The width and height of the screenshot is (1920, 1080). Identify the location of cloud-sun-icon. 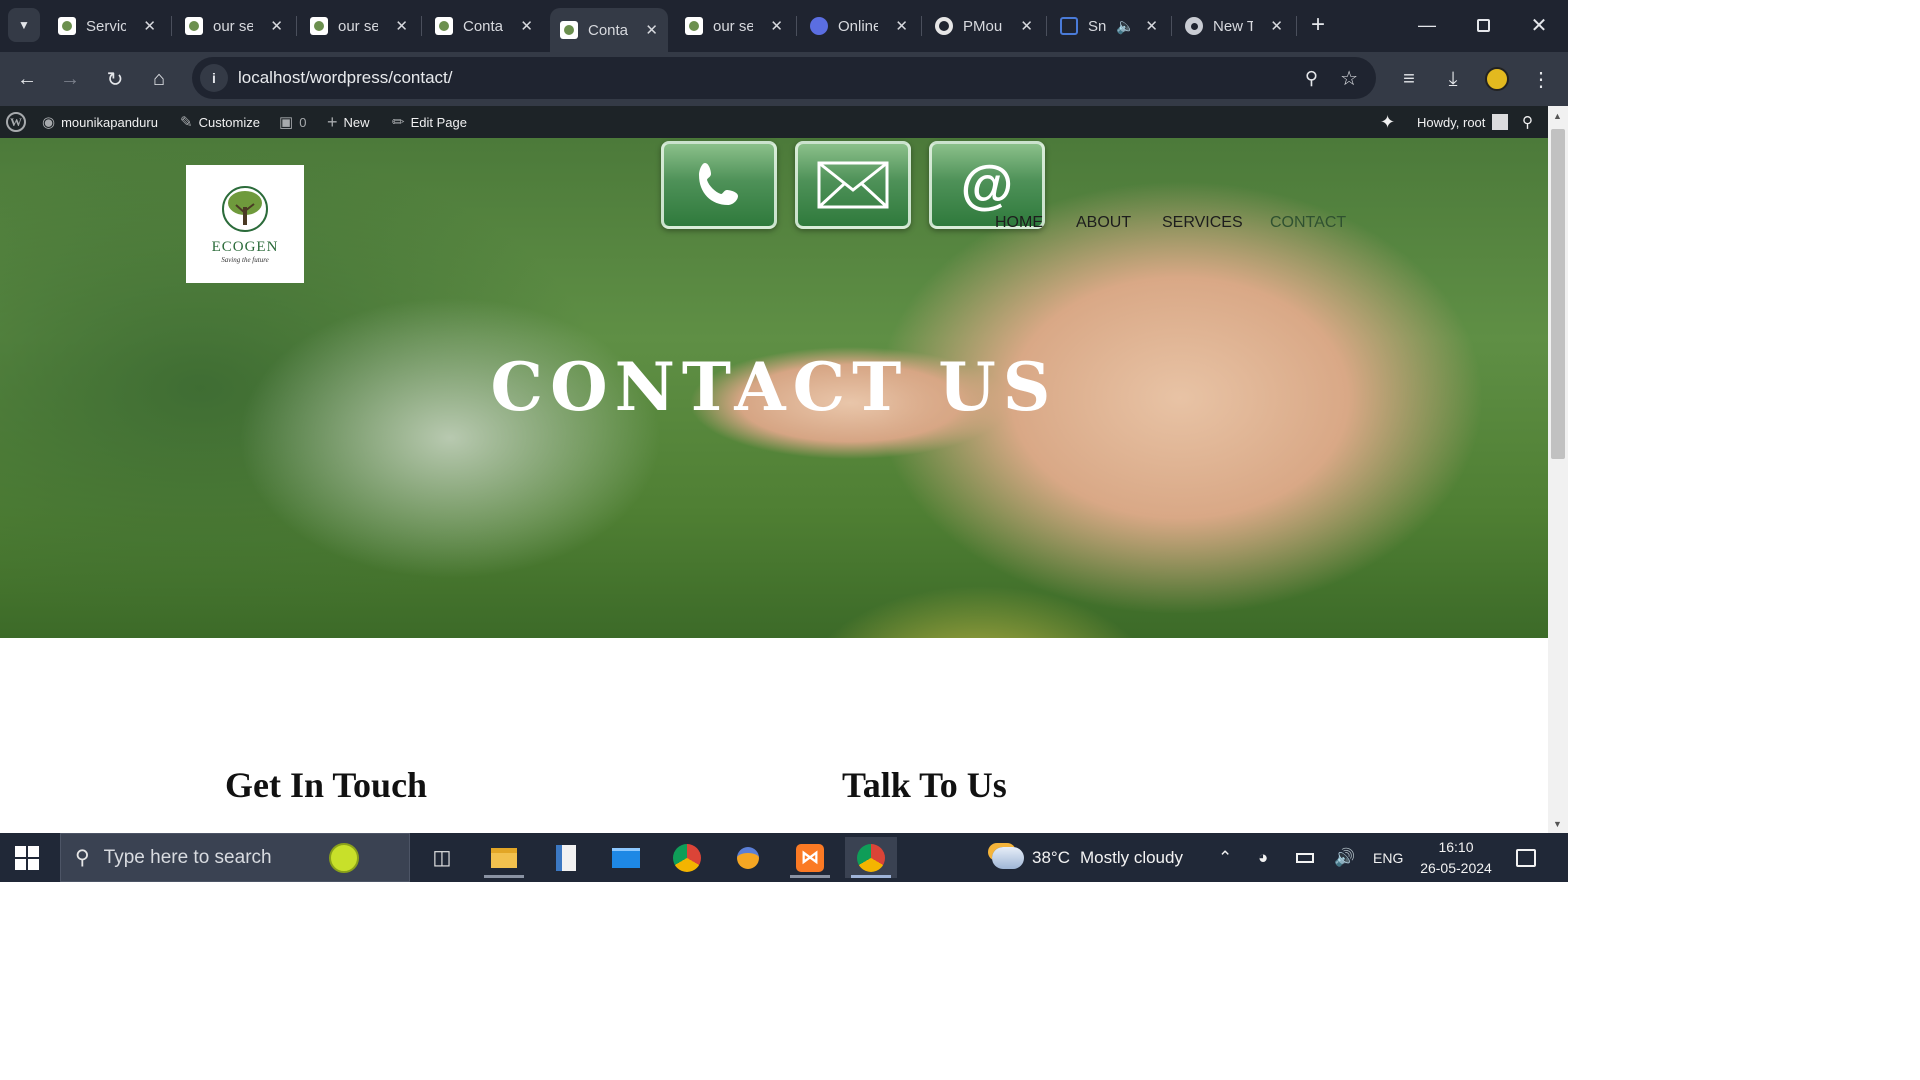
(1008, 857).